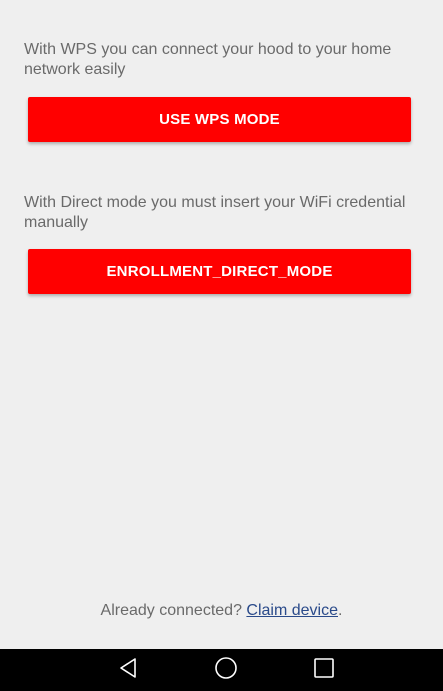 Image resolution: width=443 pixels, height=691 pixels. Describe the element at coordinates (219, 271) in the screenshot. I see `enrollment-direct-mode-button: ENROLLMENT_DIRECT_MODE` at that location.